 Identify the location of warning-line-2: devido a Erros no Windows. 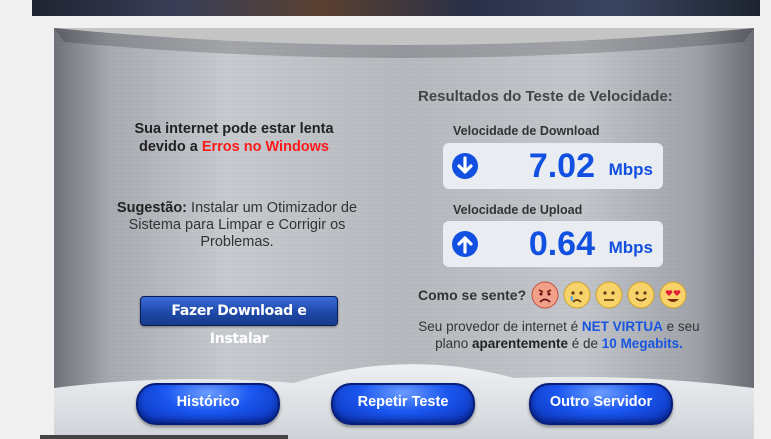
(234, 147).